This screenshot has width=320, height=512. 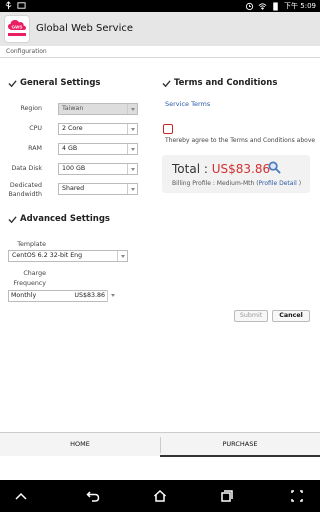 I want to click on terms-label: Terms and Conditions, so click(x=226, y=83).